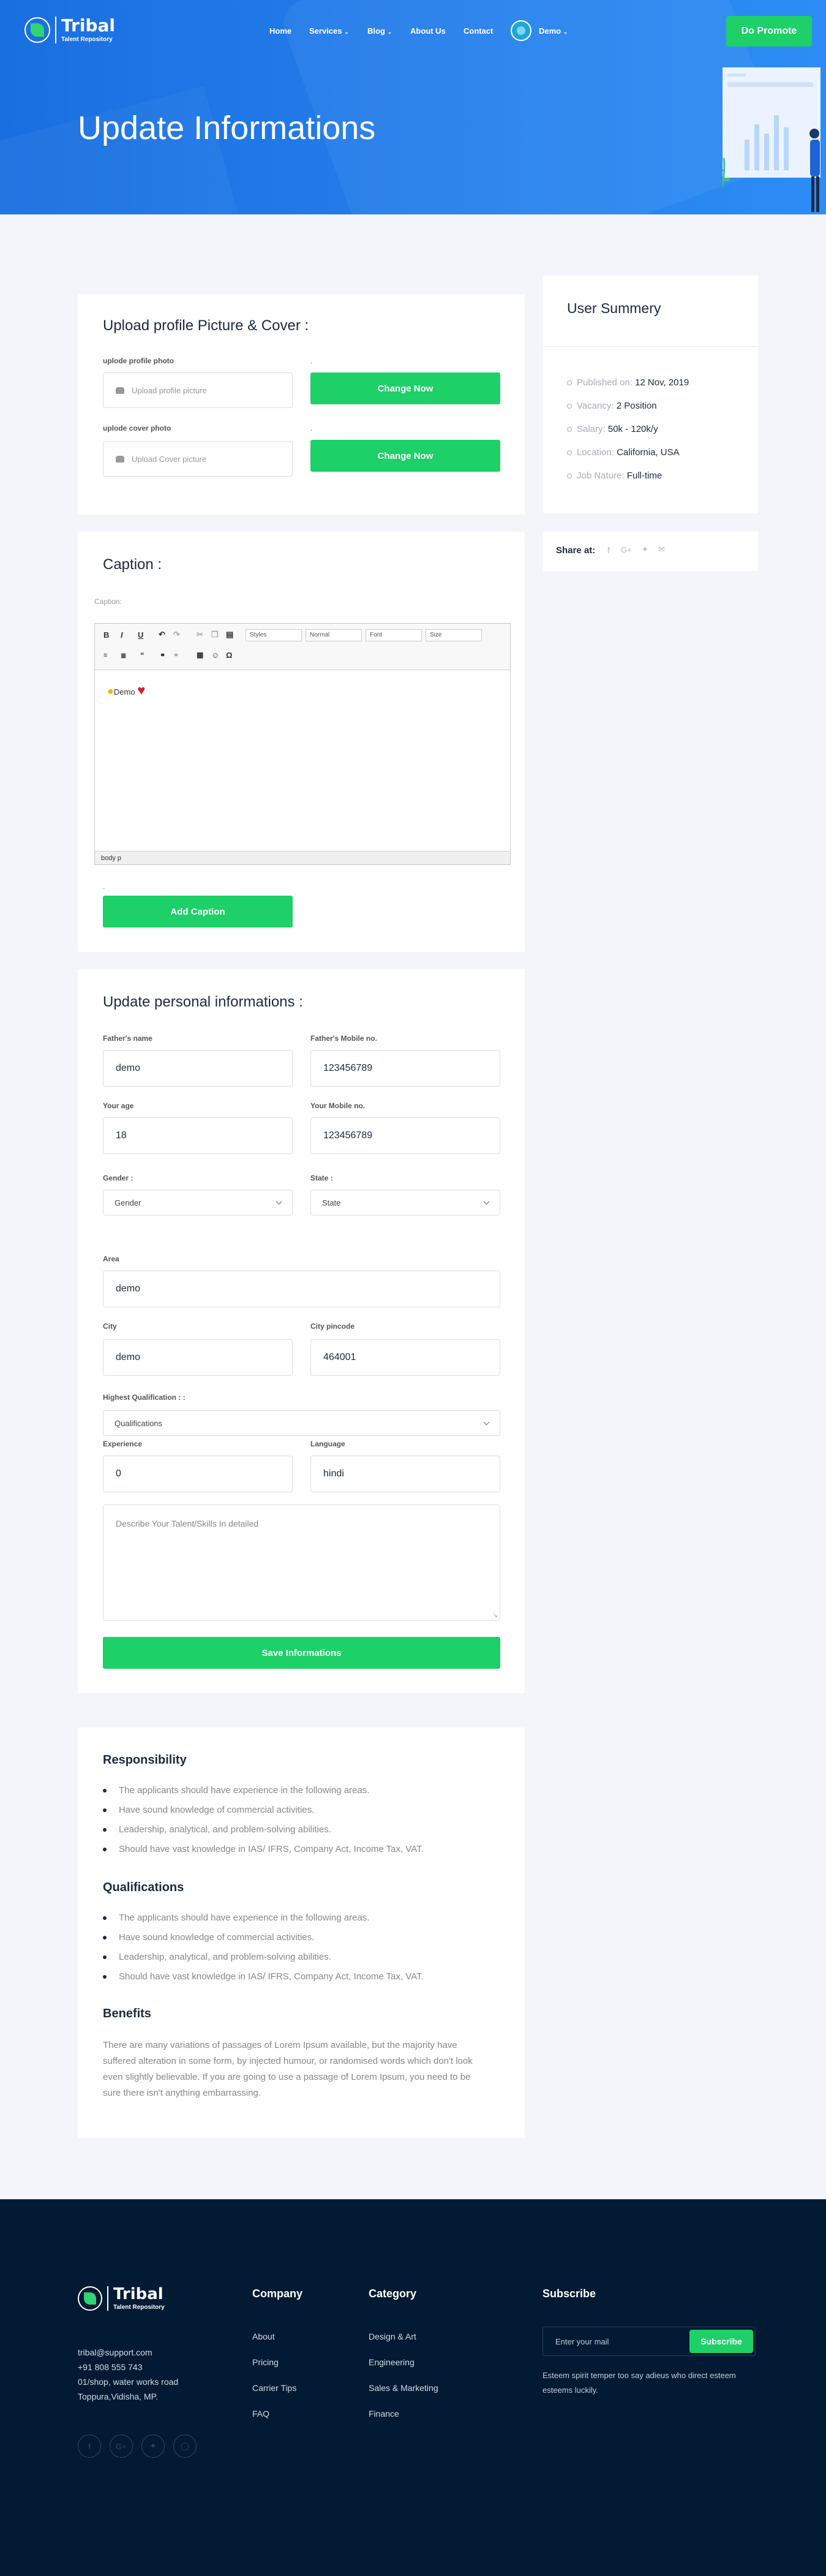 The image size is (826, 2576). Describe the element at coordinates (206, 325) in the screenshot. I see `upload-title: Upload profile Picture & Cover :` at that location.